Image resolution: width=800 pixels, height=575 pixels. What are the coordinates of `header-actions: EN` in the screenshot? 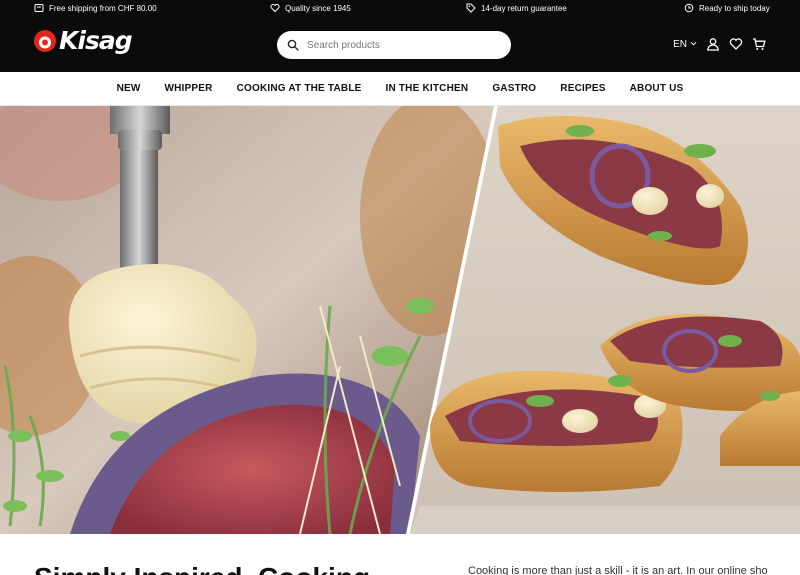 It's located at (719, 44).